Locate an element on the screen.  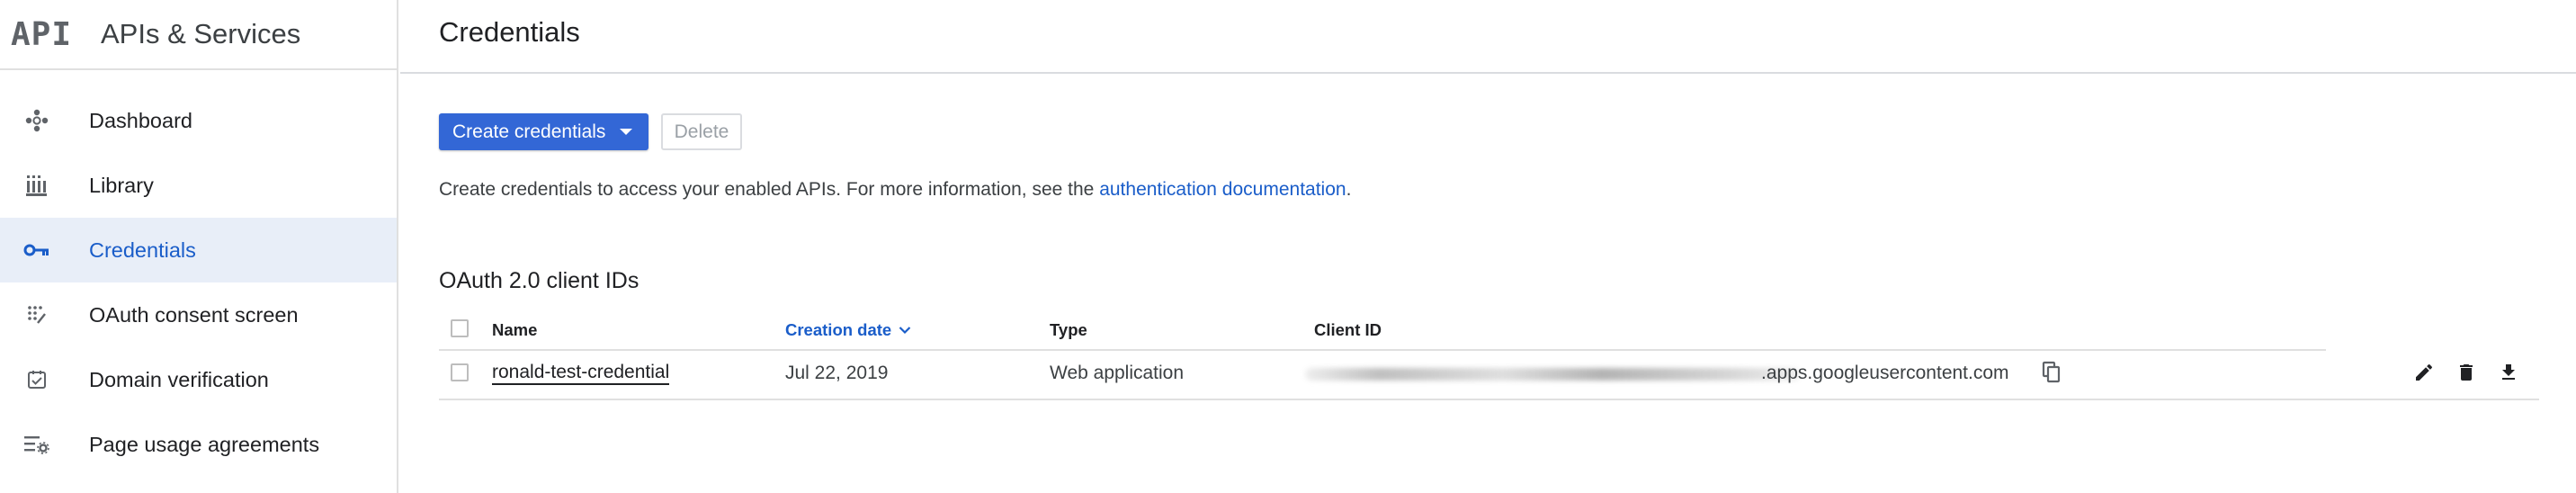
title-divider is located at coordinates (1488, 73).